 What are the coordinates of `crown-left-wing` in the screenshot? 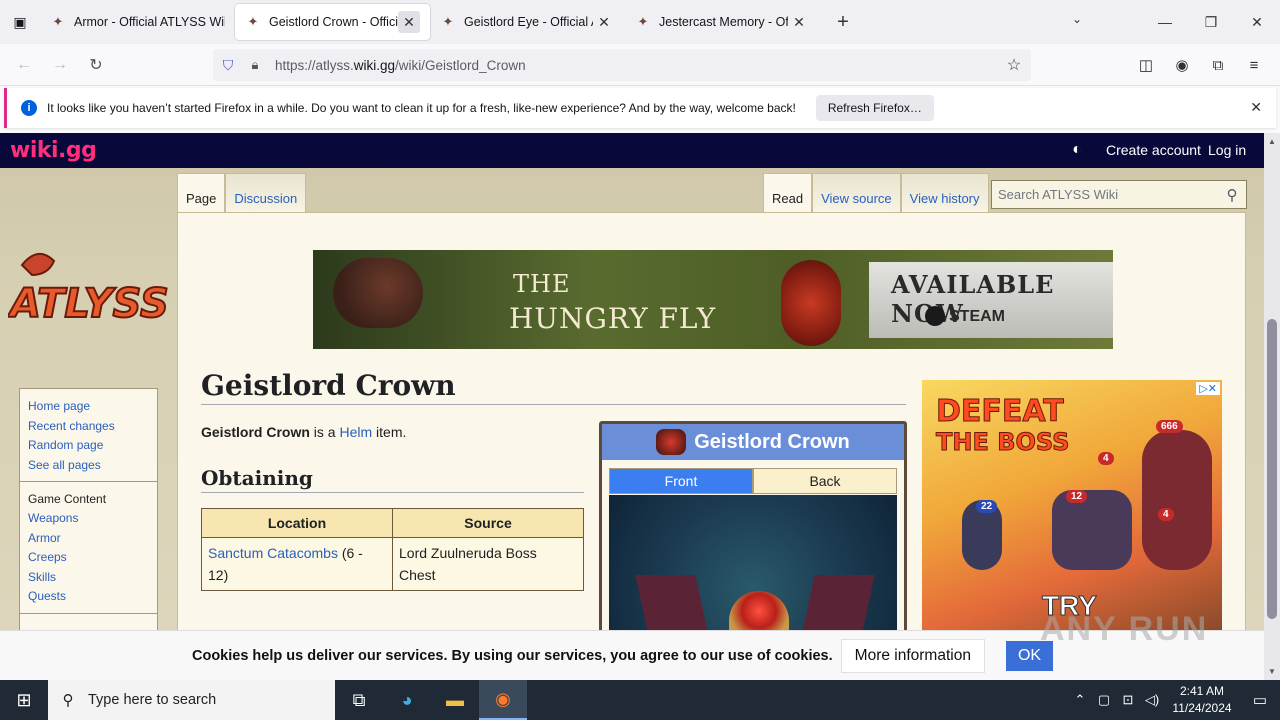 It's located at (675, 602).